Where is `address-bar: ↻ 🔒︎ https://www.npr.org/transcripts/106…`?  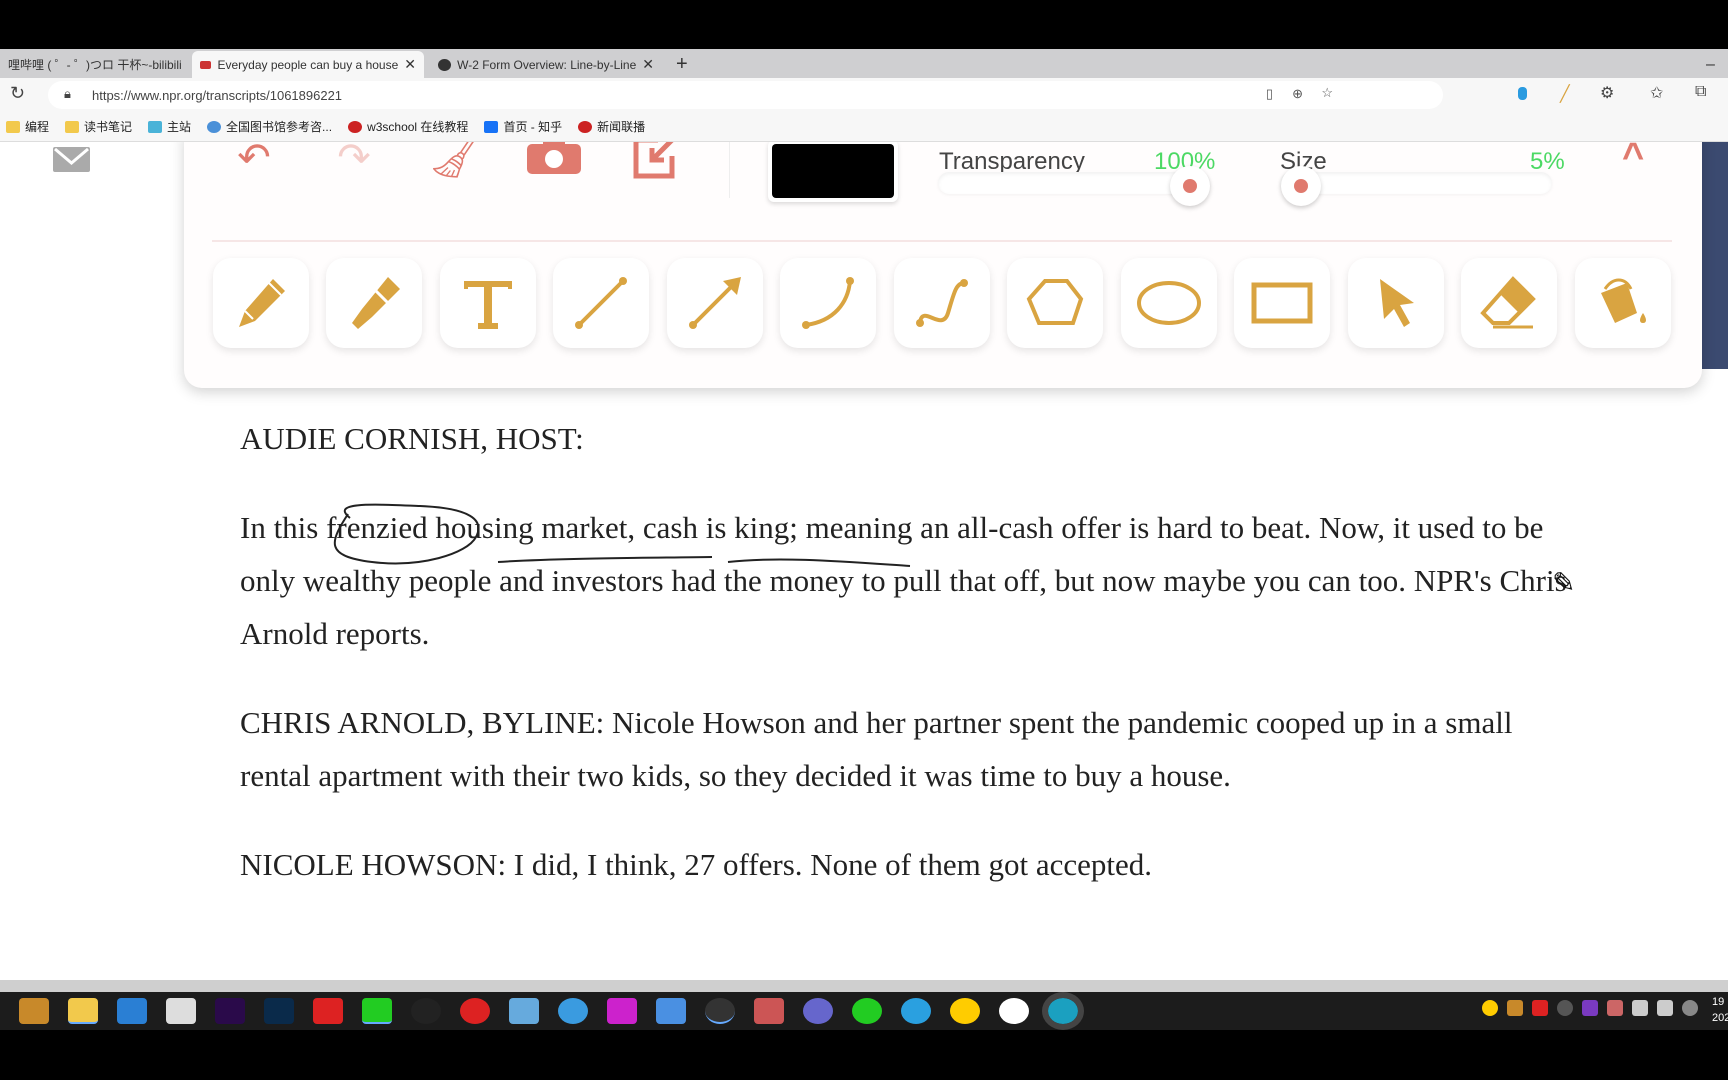 address-bar: ↻ 🔒︎ https://www.npr.org/transcripts/106… is located at coordinates (864, 95).